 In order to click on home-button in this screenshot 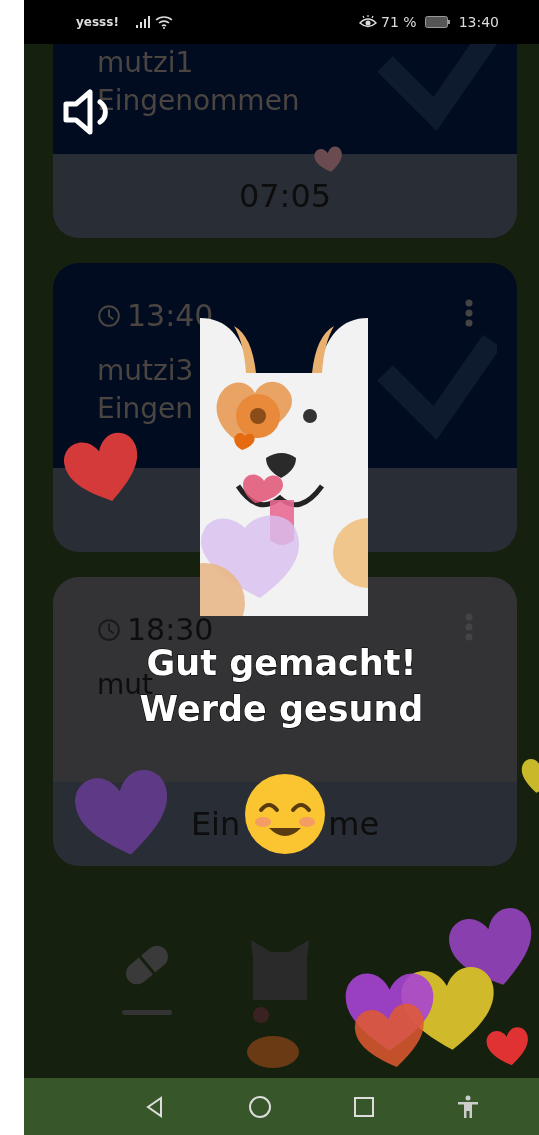, I will do `click(259, 1106)`.